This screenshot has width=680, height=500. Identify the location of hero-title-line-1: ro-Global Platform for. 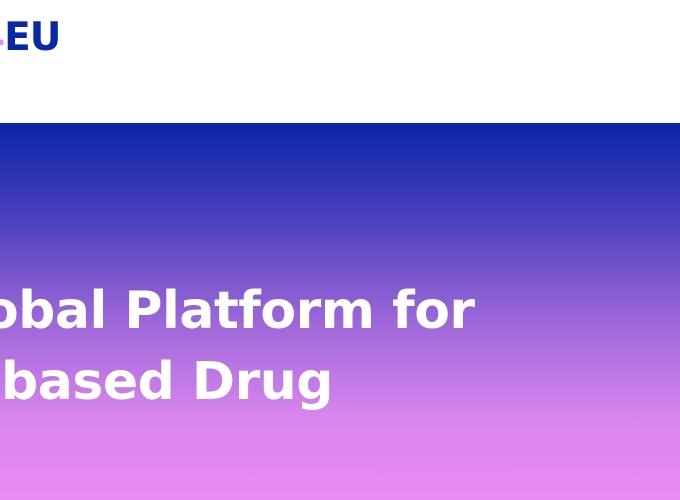
(237, 311).